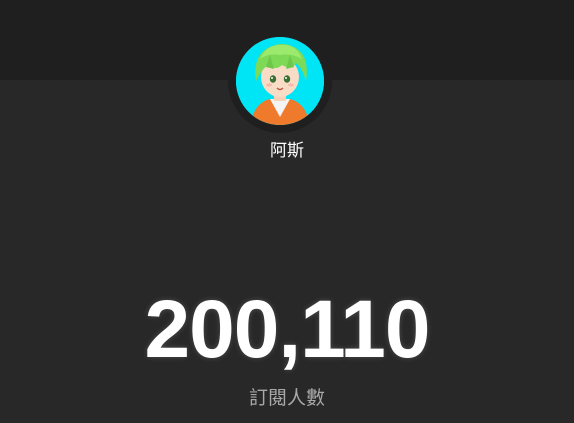  I want to click on channel-name: 阿斯, so click(287, 151).